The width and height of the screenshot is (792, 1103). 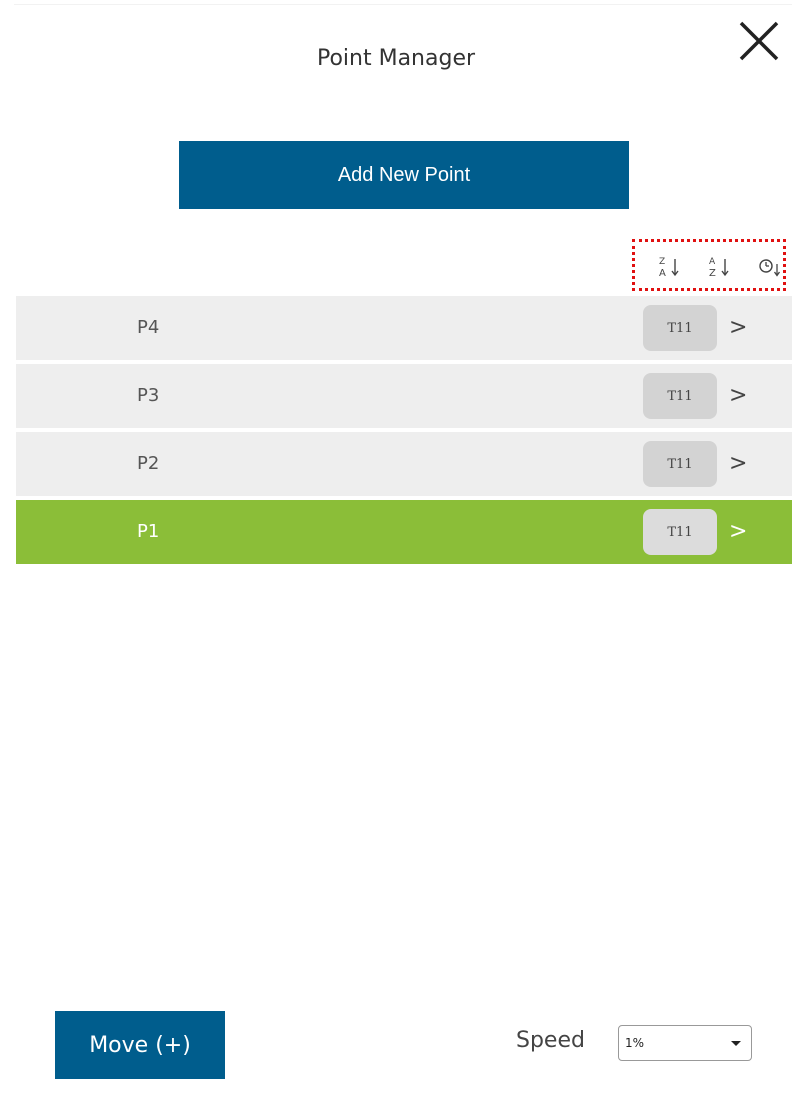 I want to click on sort-z-a-icon: Z A, so click(x=670, y=267).